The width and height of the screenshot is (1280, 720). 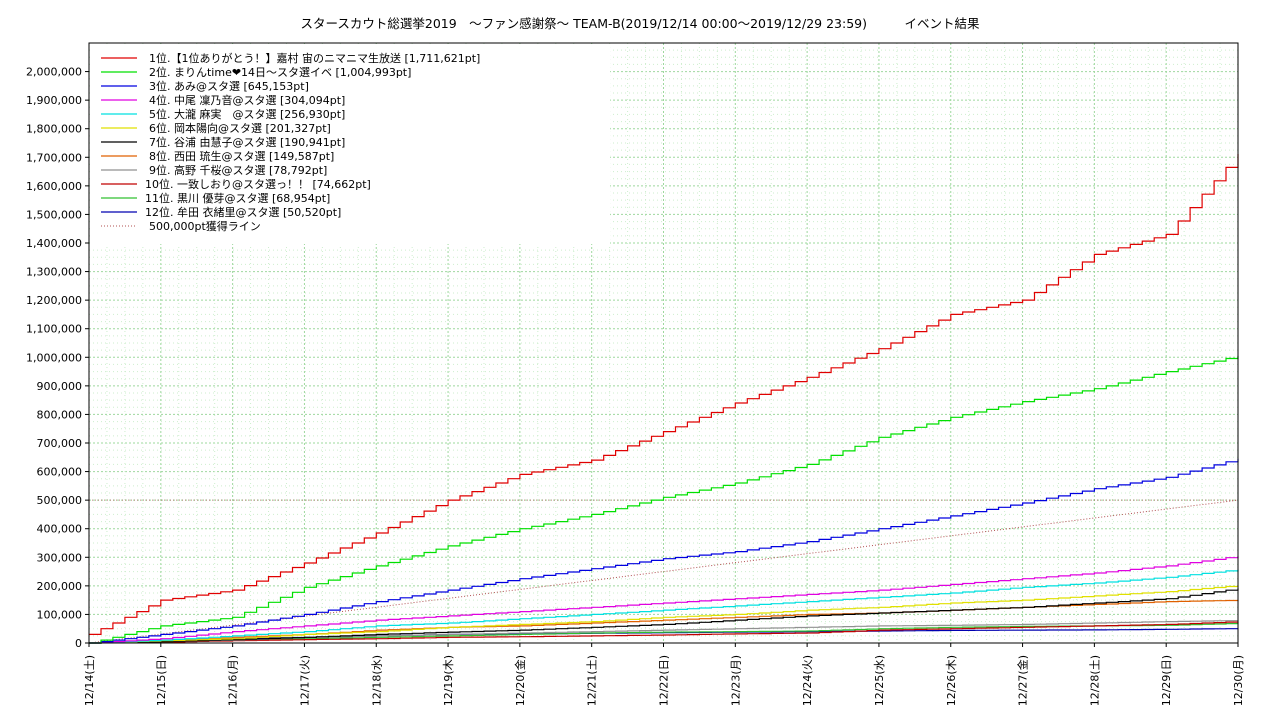 What do you see at coordinates (60, 414) in the screenshot?
I see `y-tick-label: 800,000` at bounding box center [60, 414].